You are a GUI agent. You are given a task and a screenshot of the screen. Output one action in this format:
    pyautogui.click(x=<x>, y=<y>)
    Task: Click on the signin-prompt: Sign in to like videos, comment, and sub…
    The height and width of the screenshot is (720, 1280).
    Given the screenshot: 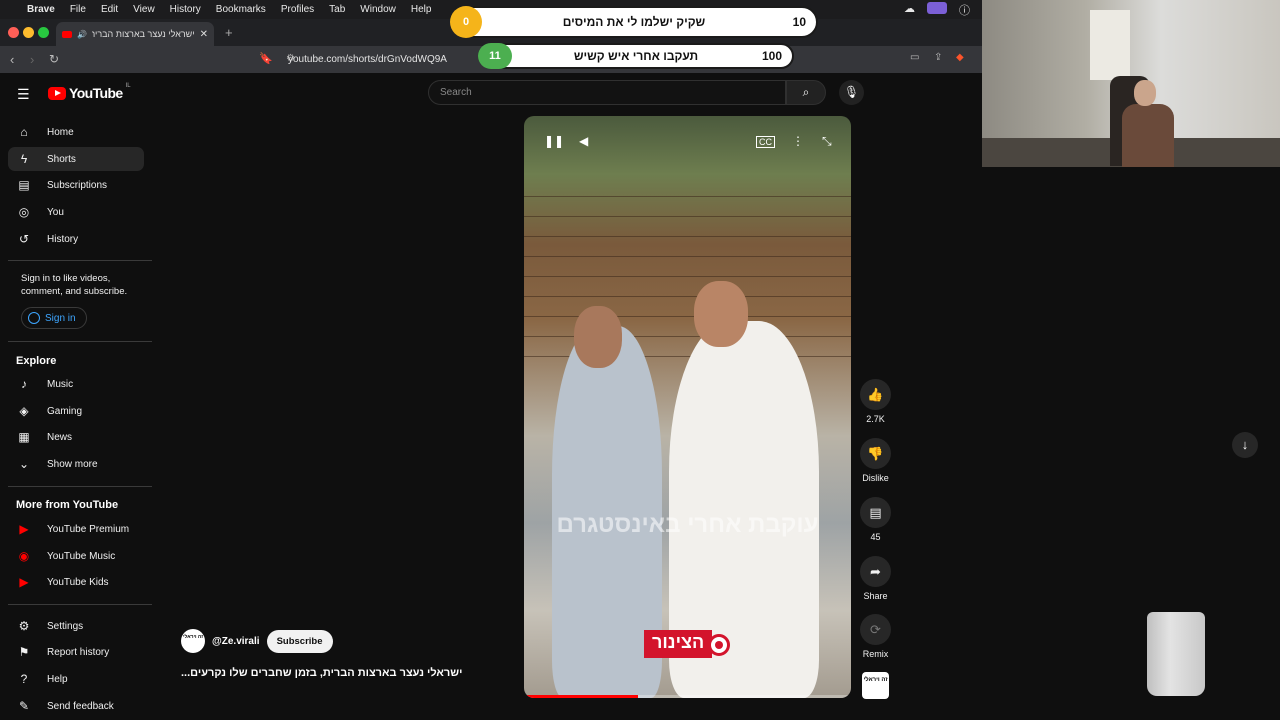 What is the action you would take?
    pyautogui.click(x=74, y=285)
    